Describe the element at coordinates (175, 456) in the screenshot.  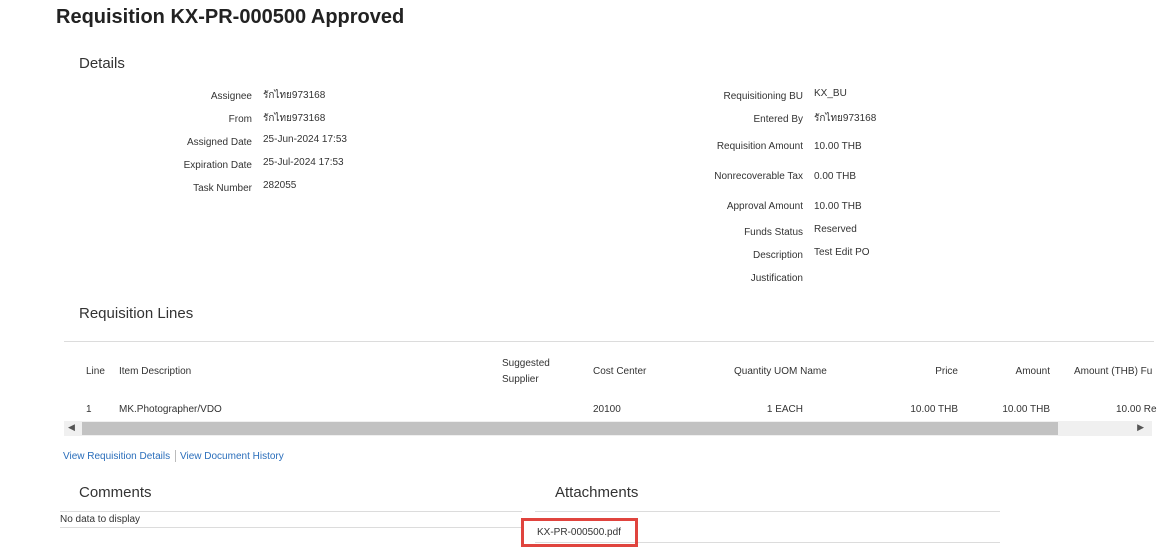
I see `link-divider` at that location.